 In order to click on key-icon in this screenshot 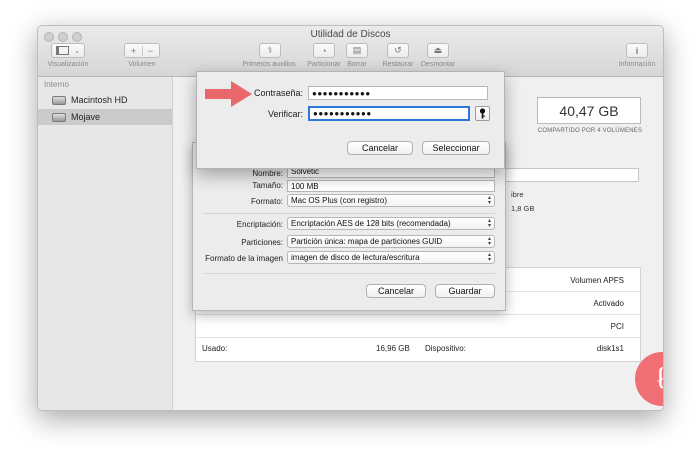, I will do `click(482, 113)`.